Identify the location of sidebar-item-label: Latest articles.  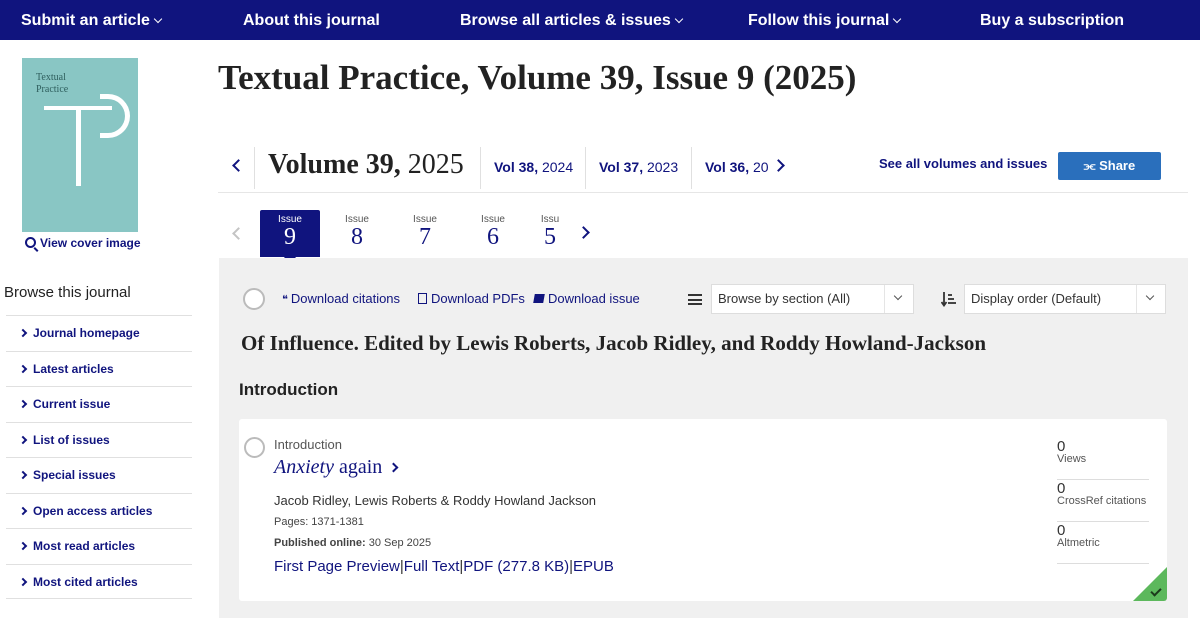
(73, 368).